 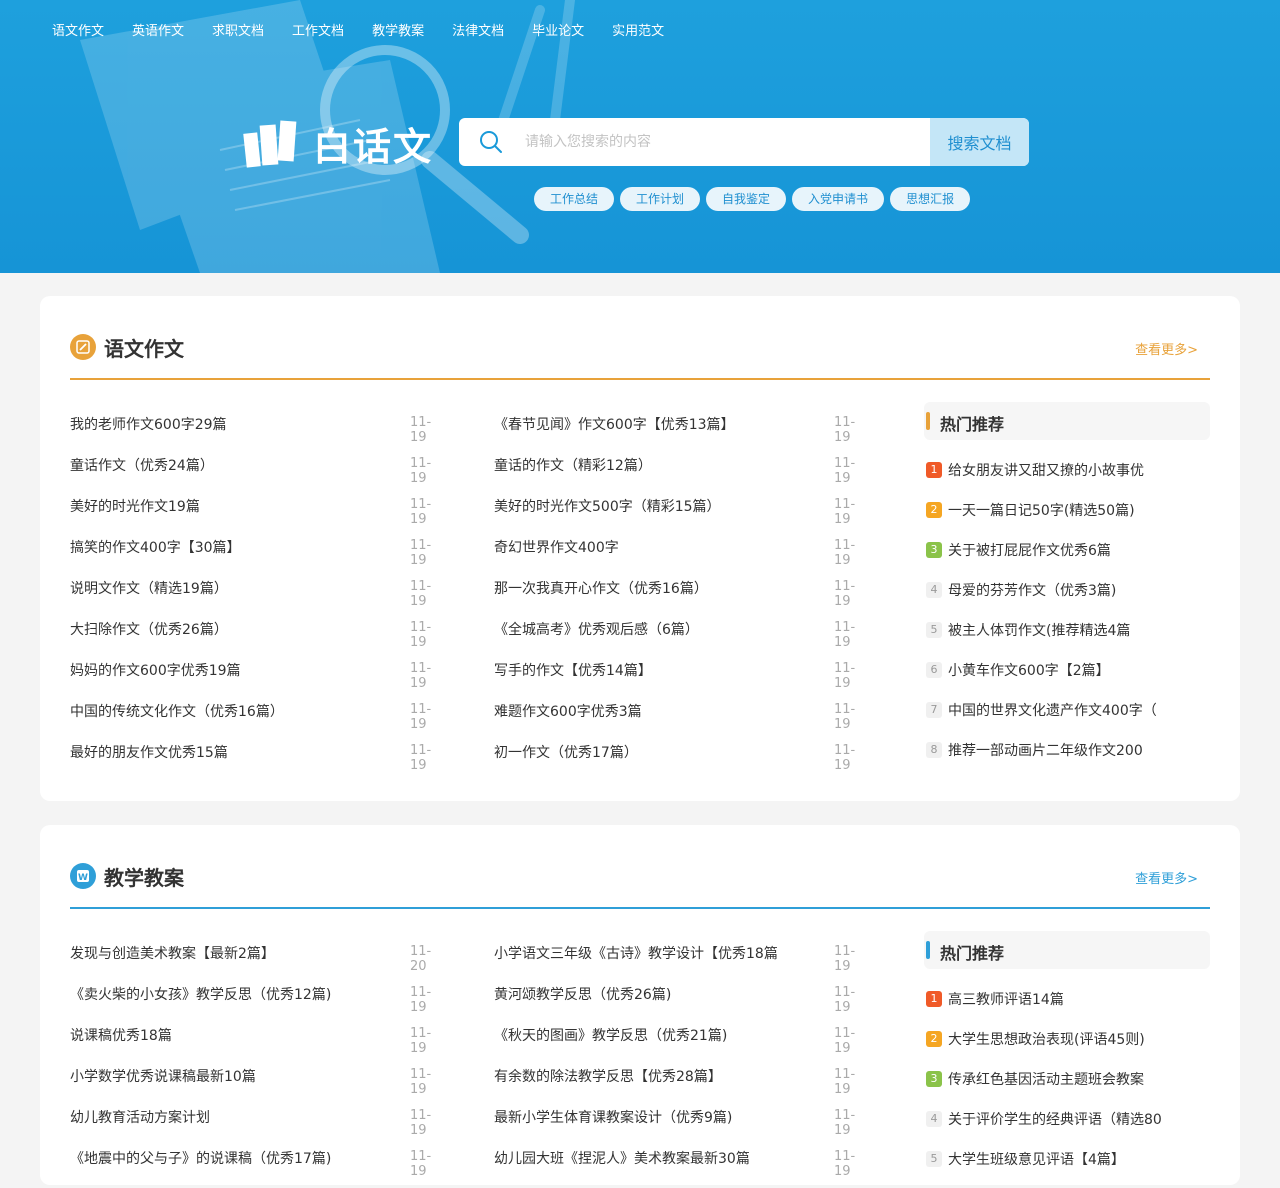 What do you see at coordinates (566, 752) in the screenshot?
I see `article-title: 初一作文（优秀17篇）` at bounding box center [566, 752].